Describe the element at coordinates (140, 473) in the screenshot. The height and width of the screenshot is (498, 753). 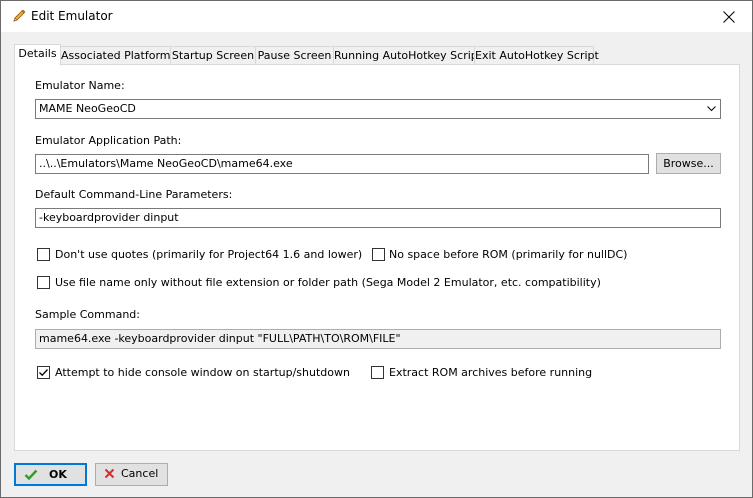
I see `cancel-label: Cancel` at that location.